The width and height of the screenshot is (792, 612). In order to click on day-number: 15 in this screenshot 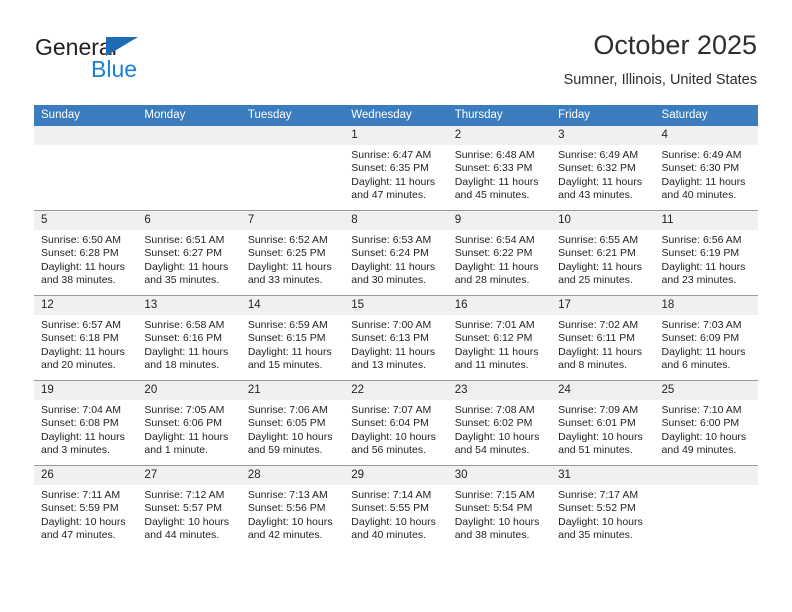, I will do `click(396, 305)`.